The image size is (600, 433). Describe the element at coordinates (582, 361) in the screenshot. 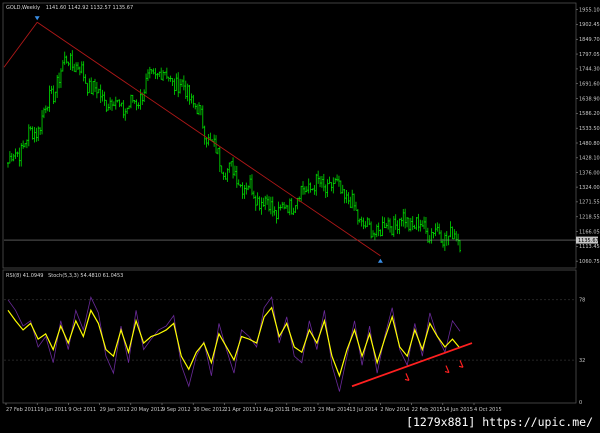

I see `osc-tick-label: 32` at that location.